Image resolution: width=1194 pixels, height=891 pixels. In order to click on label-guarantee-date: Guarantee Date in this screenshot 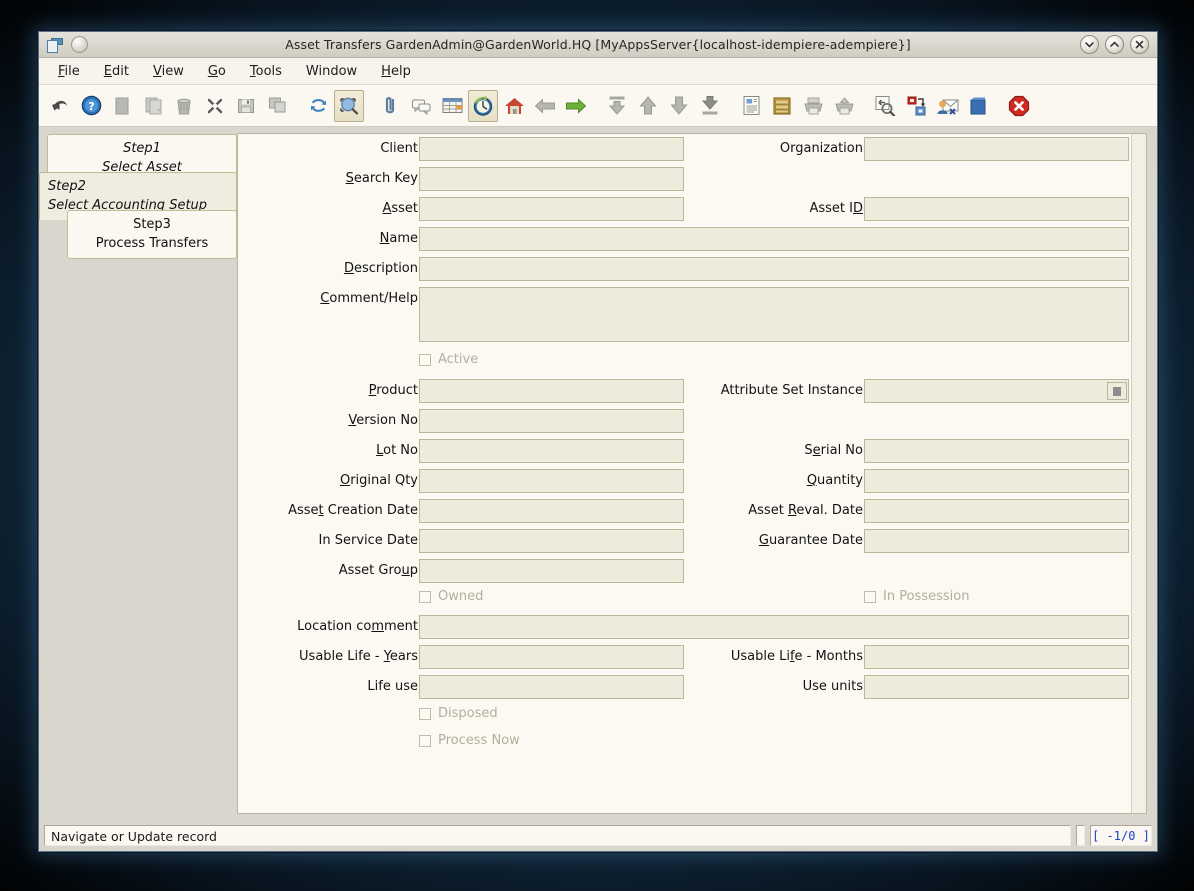, I will do `click(810, 540)`.